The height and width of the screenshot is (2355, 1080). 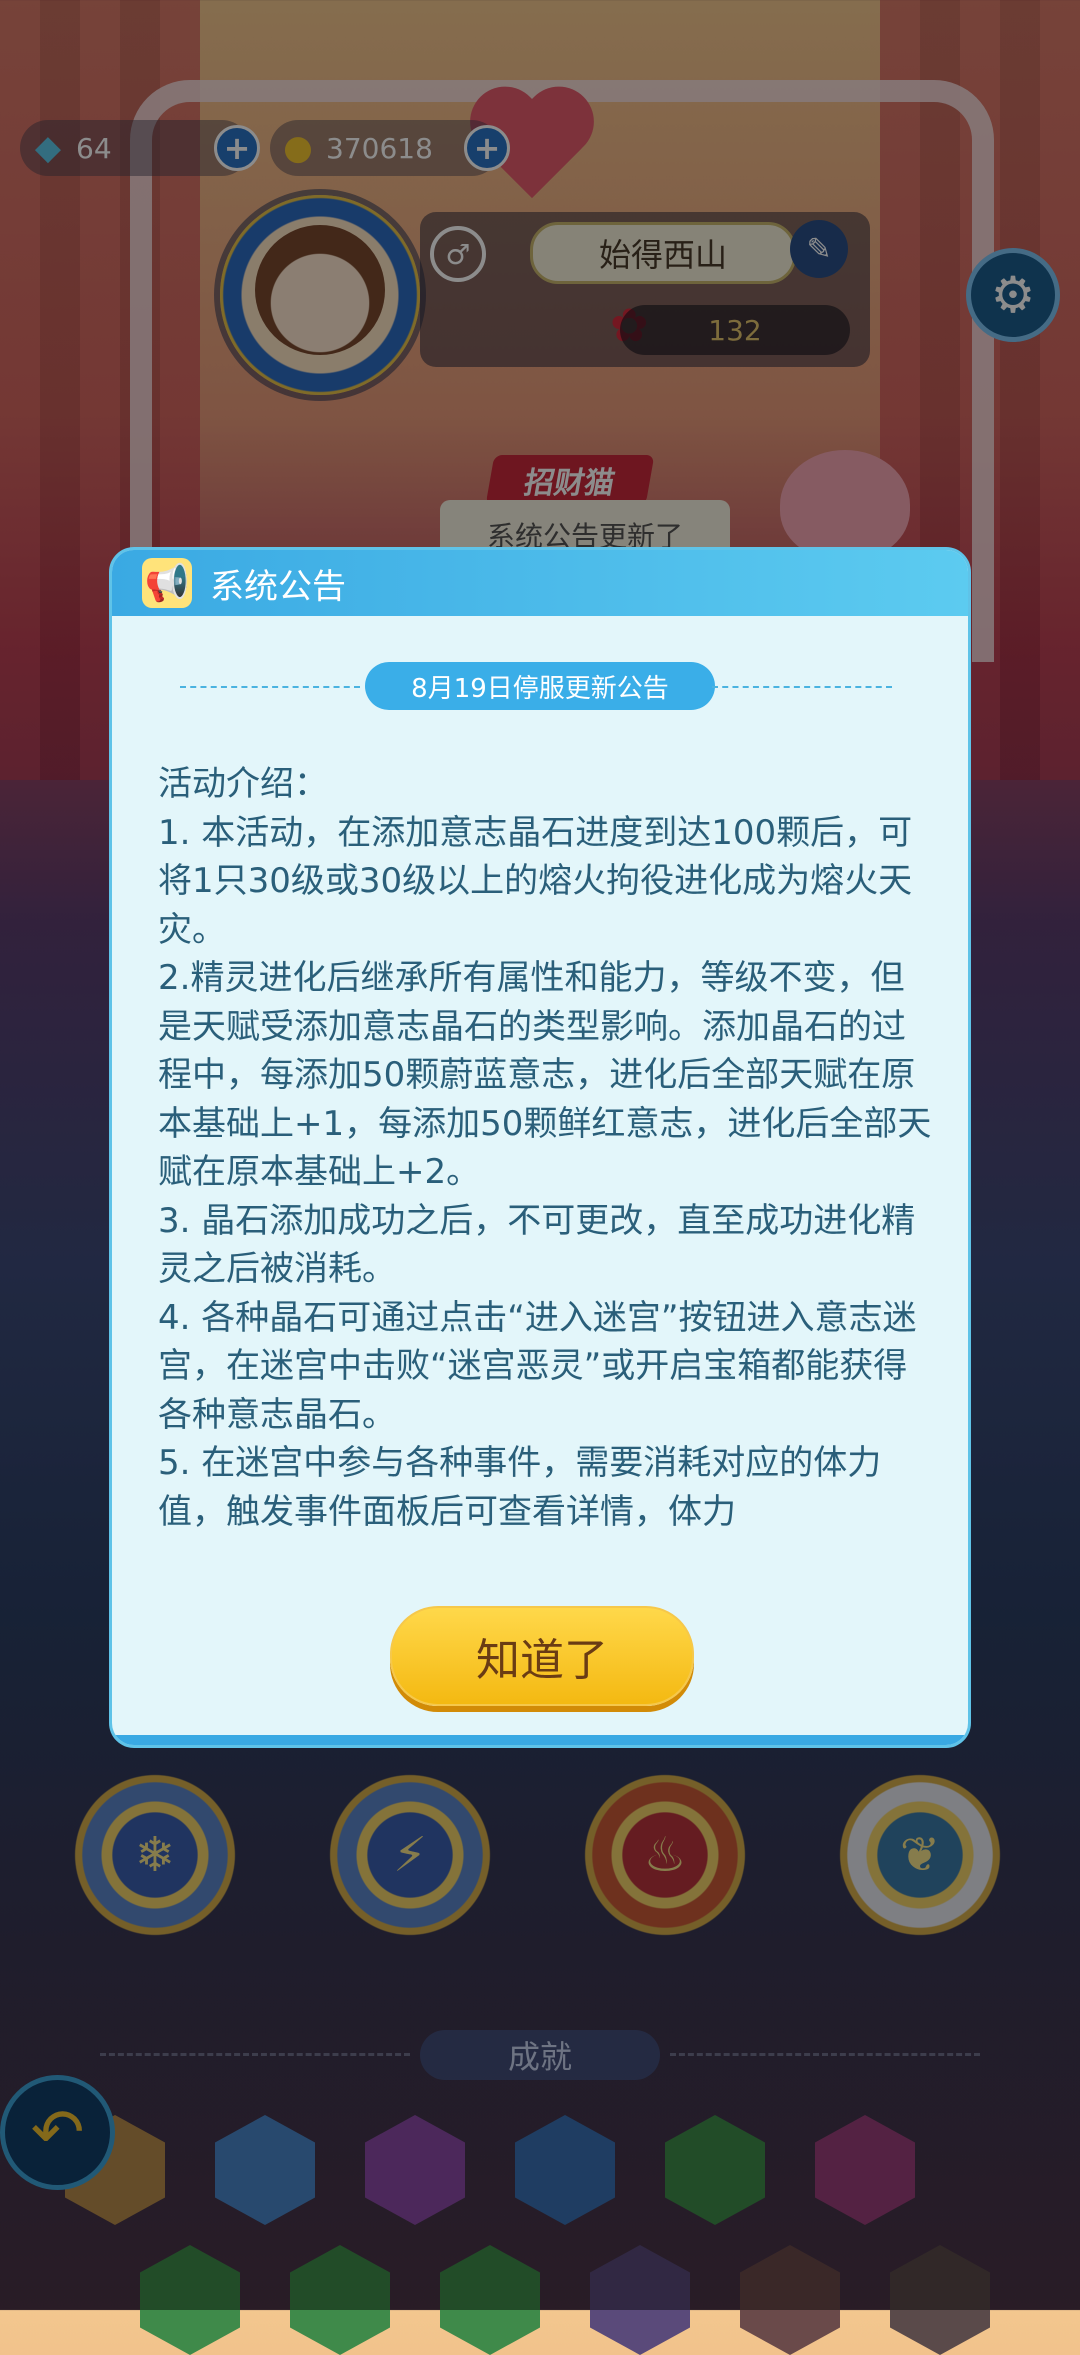 I want to click on announcement-paragraph: 5. 在迷宫中参与各种事件，需要消耗对应的体力值，触发事件面板后可查看详情，体力, so click(x=520, y=1487).